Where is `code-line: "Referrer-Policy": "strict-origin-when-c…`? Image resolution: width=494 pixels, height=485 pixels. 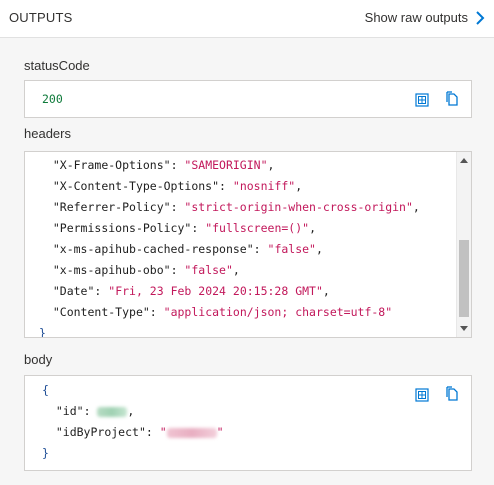
code-line: "Referrer-Policy": "strict-origin-when-c… is located at coordinates (229, 207).